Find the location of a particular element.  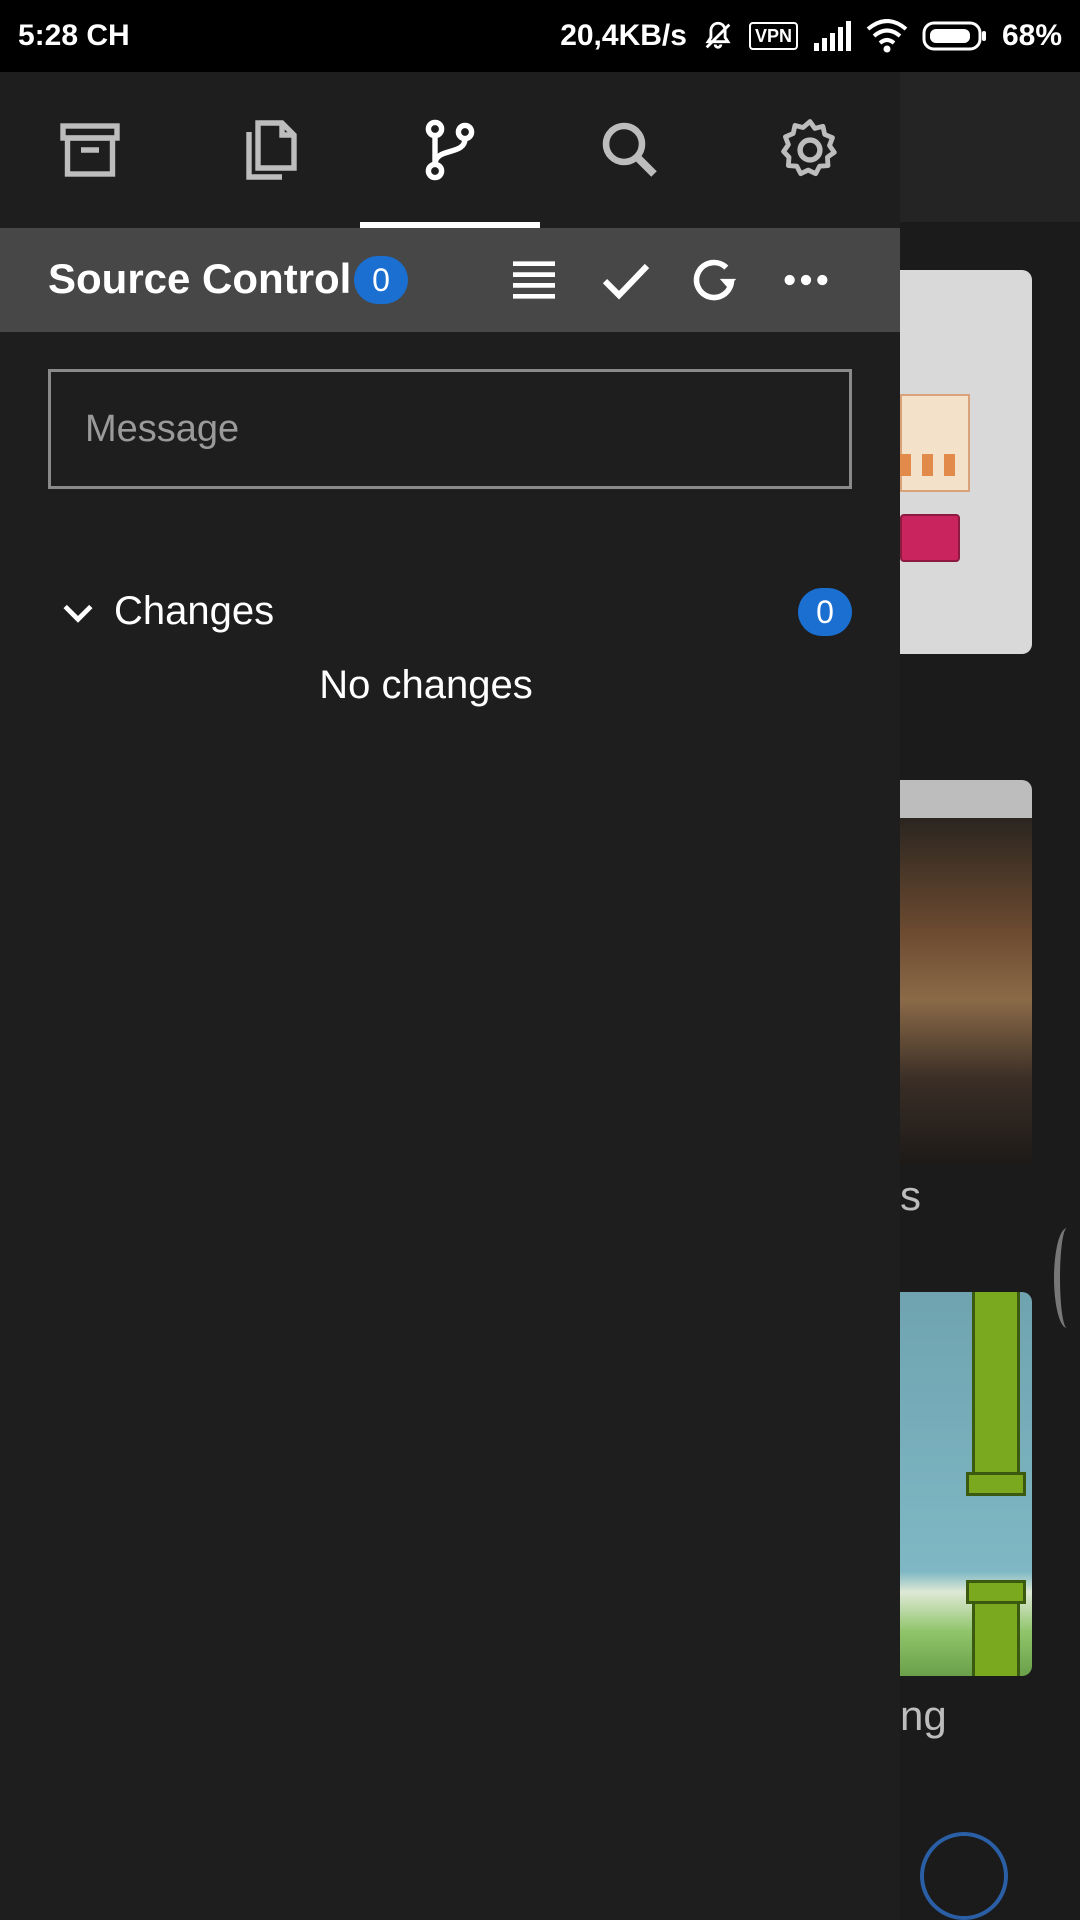

background-card-title: s is located at coordinates (910, 1195).